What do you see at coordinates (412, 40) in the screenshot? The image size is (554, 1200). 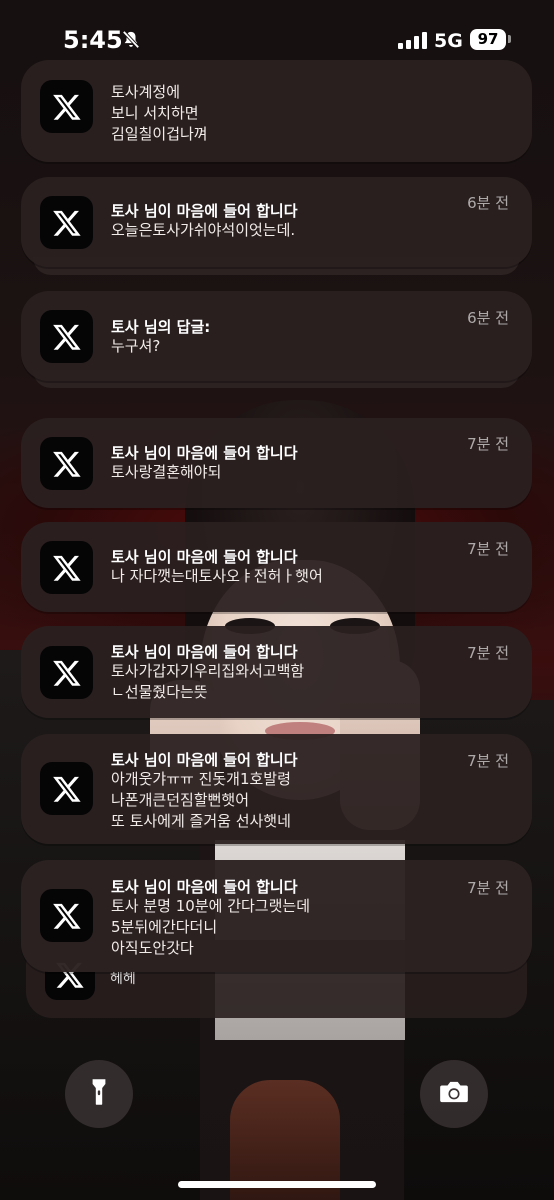 I see `cellular-signal-icon` at bounding box center [412, 40].